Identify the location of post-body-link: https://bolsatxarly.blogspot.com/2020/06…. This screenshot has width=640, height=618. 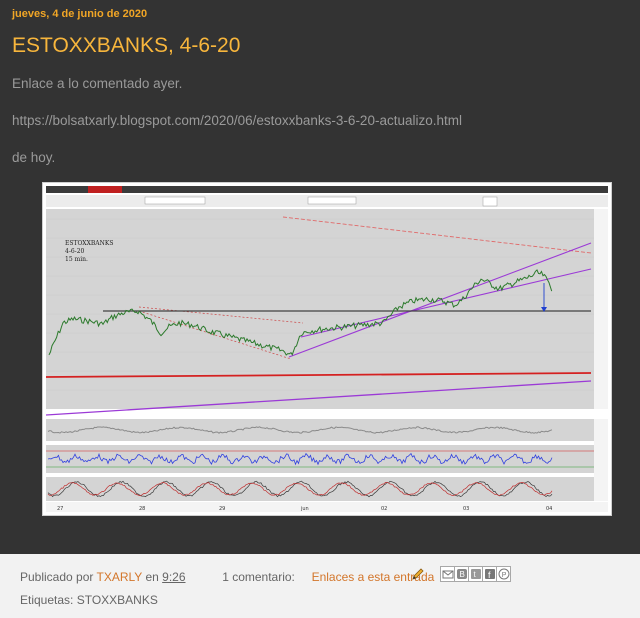
(237, 120).